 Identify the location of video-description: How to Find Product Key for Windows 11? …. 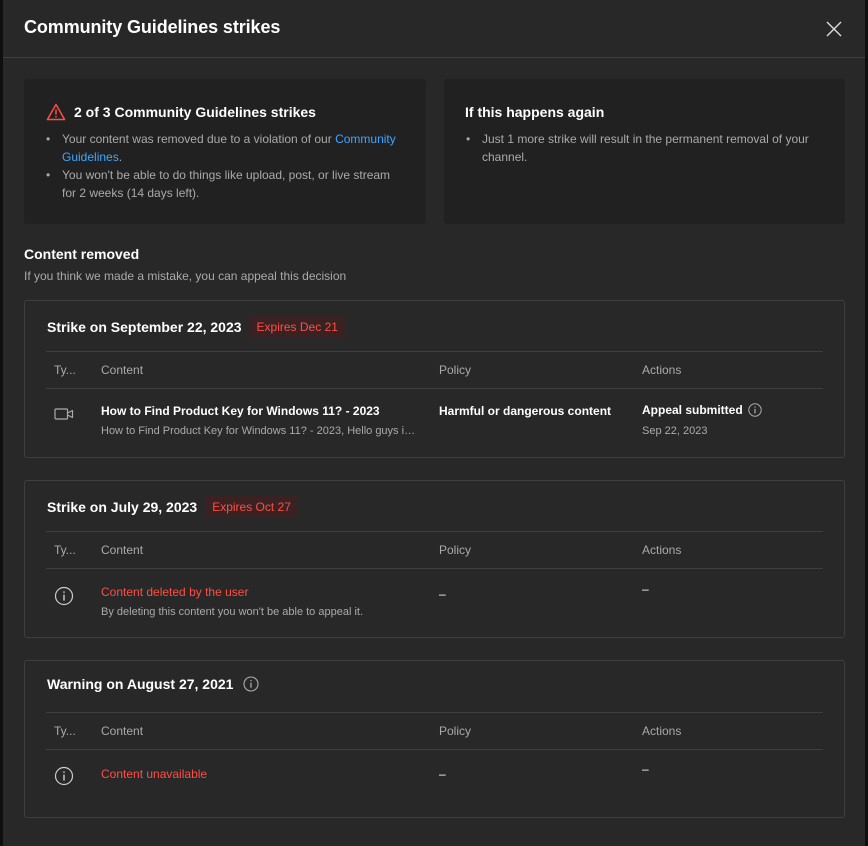
(260, 431).